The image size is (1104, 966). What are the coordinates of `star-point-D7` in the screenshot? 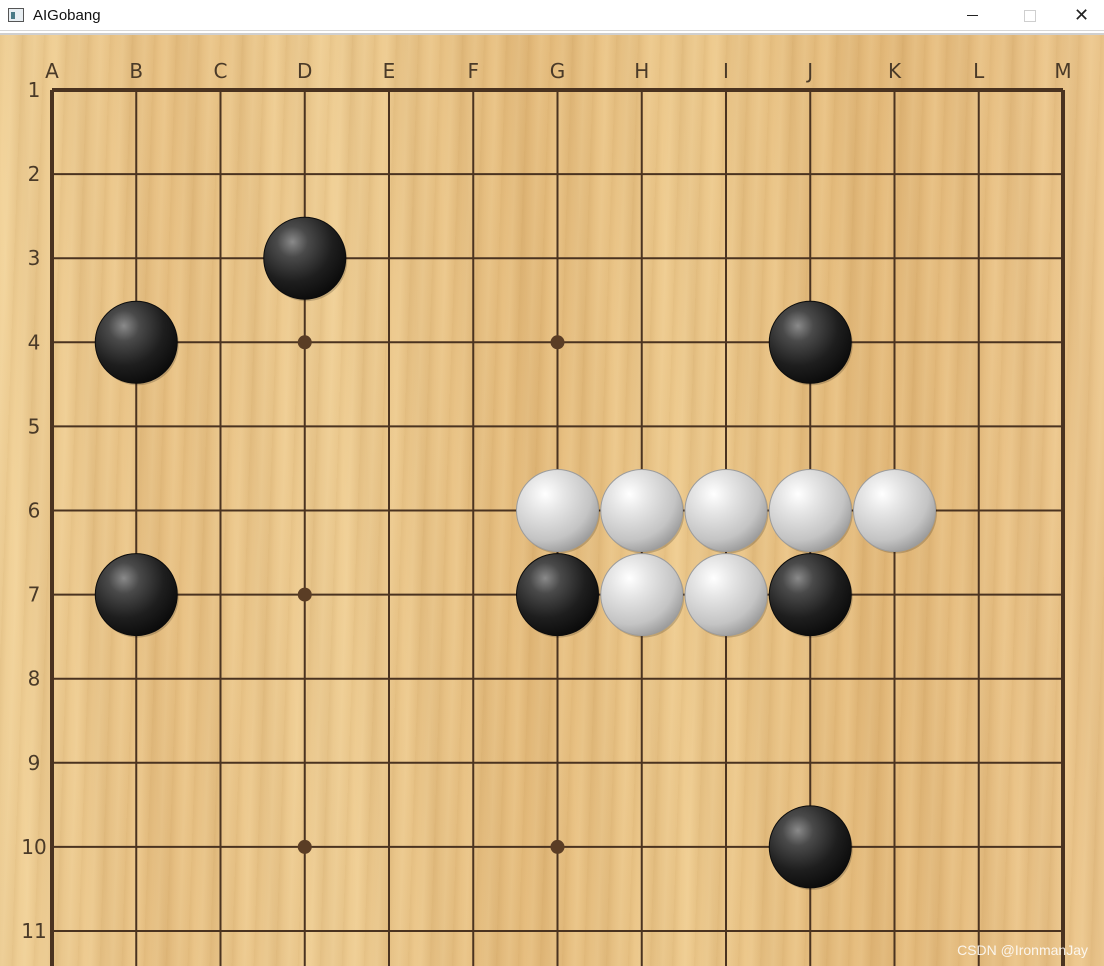 It's located at (304, 594).